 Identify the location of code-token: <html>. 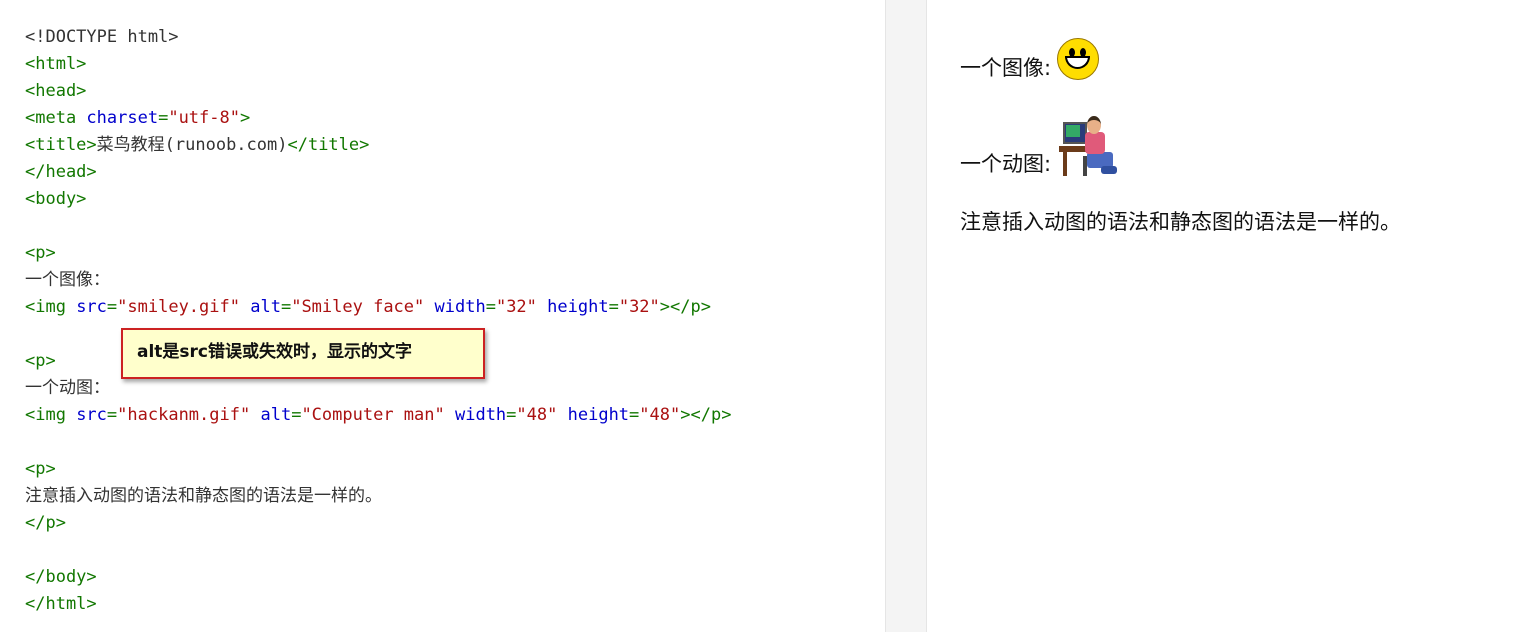
(56, 64).